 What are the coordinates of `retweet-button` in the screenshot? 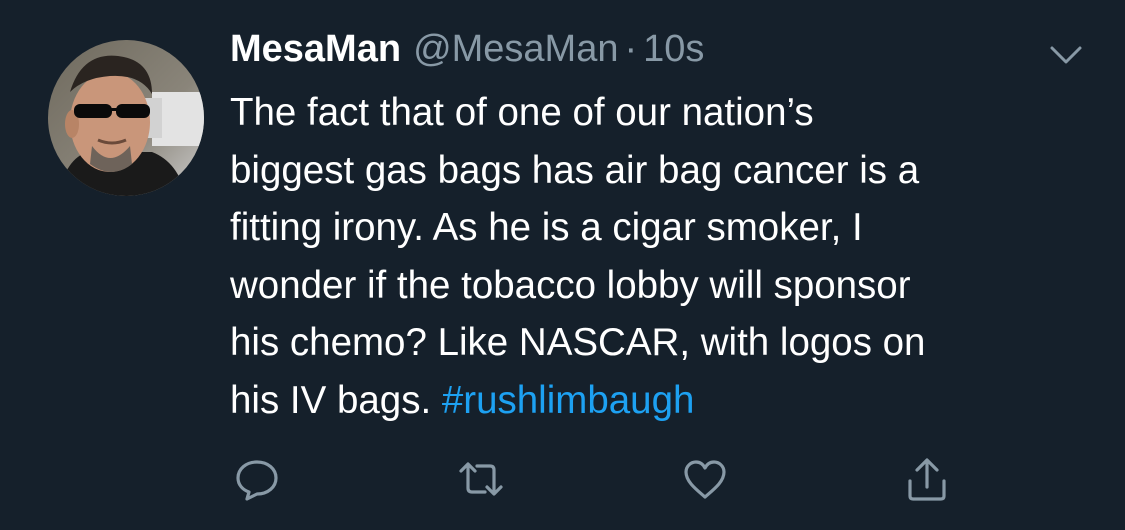 It's located at (481, 479).